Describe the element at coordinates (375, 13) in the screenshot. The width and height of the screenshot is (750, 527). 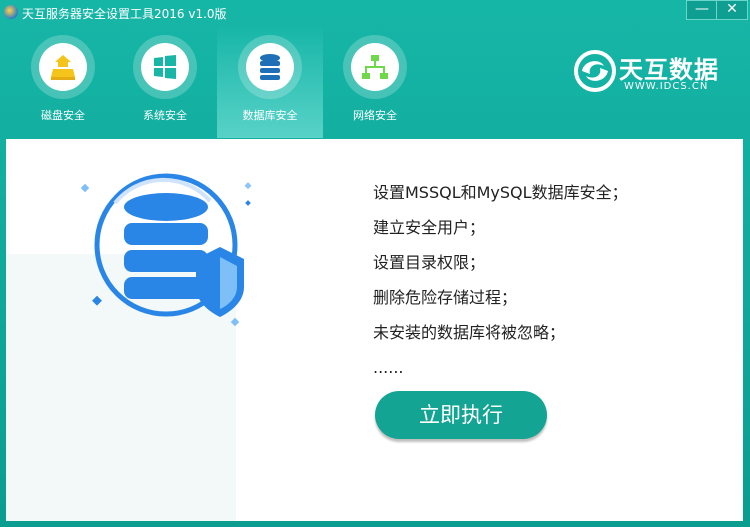
I see `title-bar: 天互服务器安全设置工具2016 v1.0版 — ✕` at that location.